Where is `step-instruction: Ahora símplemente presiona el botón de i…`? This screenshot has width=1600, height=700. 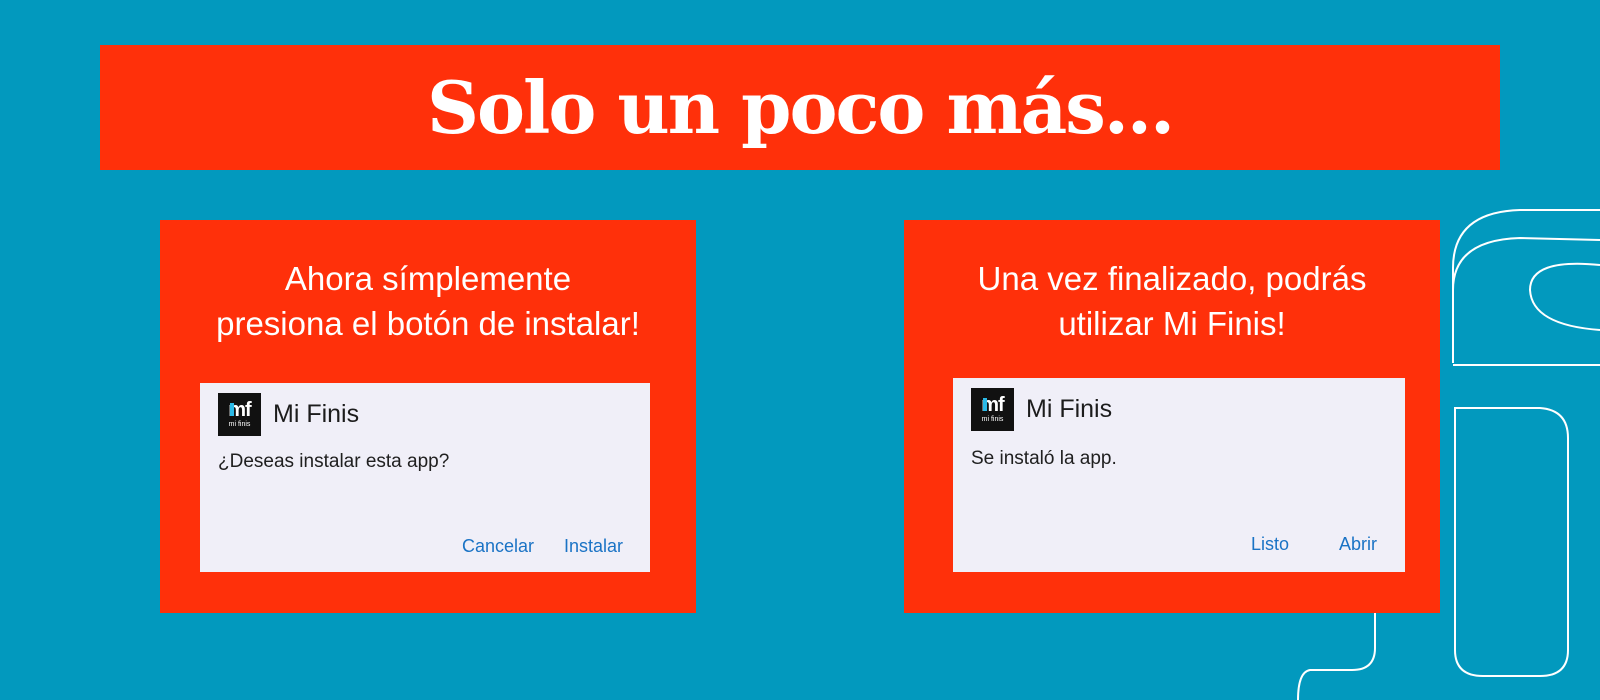
step-instruction: Ahora símplemente presiona el botón de i… is located at coordinates (428, 301).